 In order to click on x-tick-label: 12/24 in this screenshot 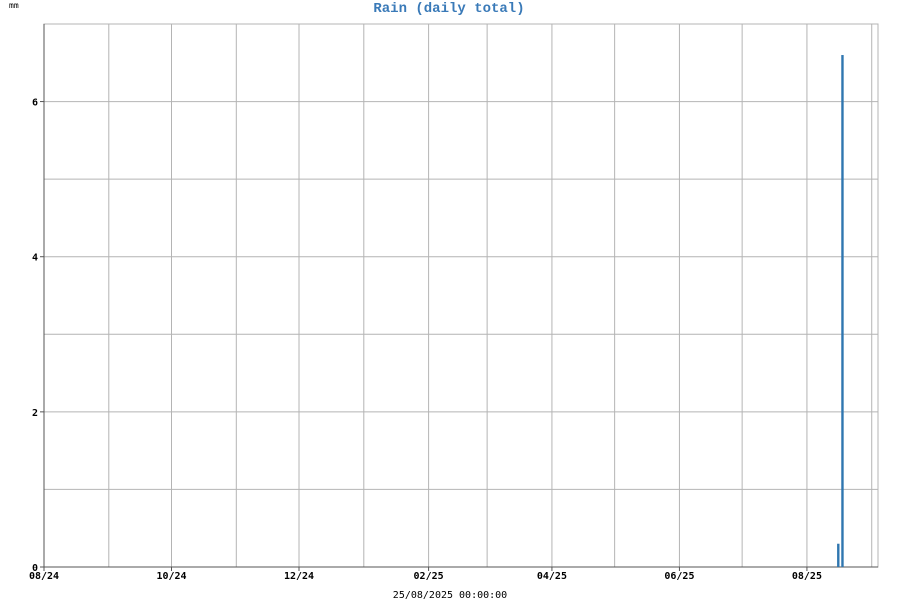, I will do `click(299, 576)`.